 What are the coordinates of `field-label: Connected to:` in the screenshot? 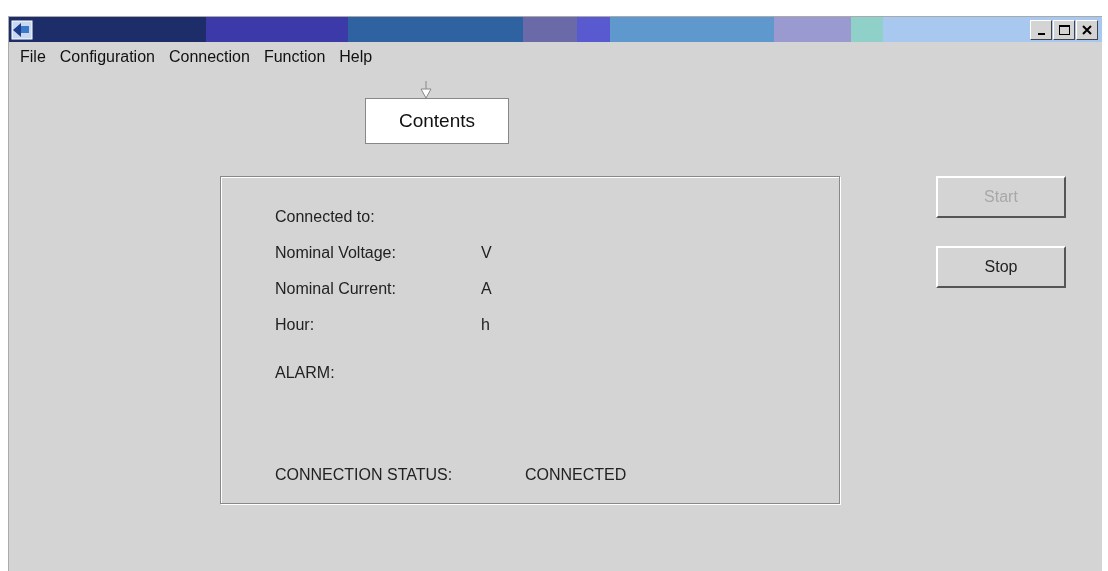 It's located at (325, 217).